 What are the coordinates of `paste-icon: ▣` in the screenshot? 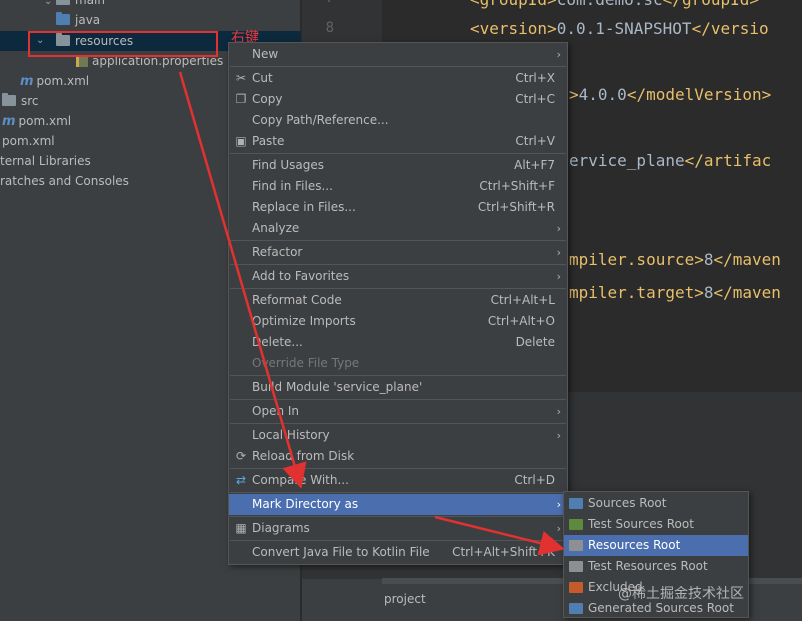 It's located at (241, 141).